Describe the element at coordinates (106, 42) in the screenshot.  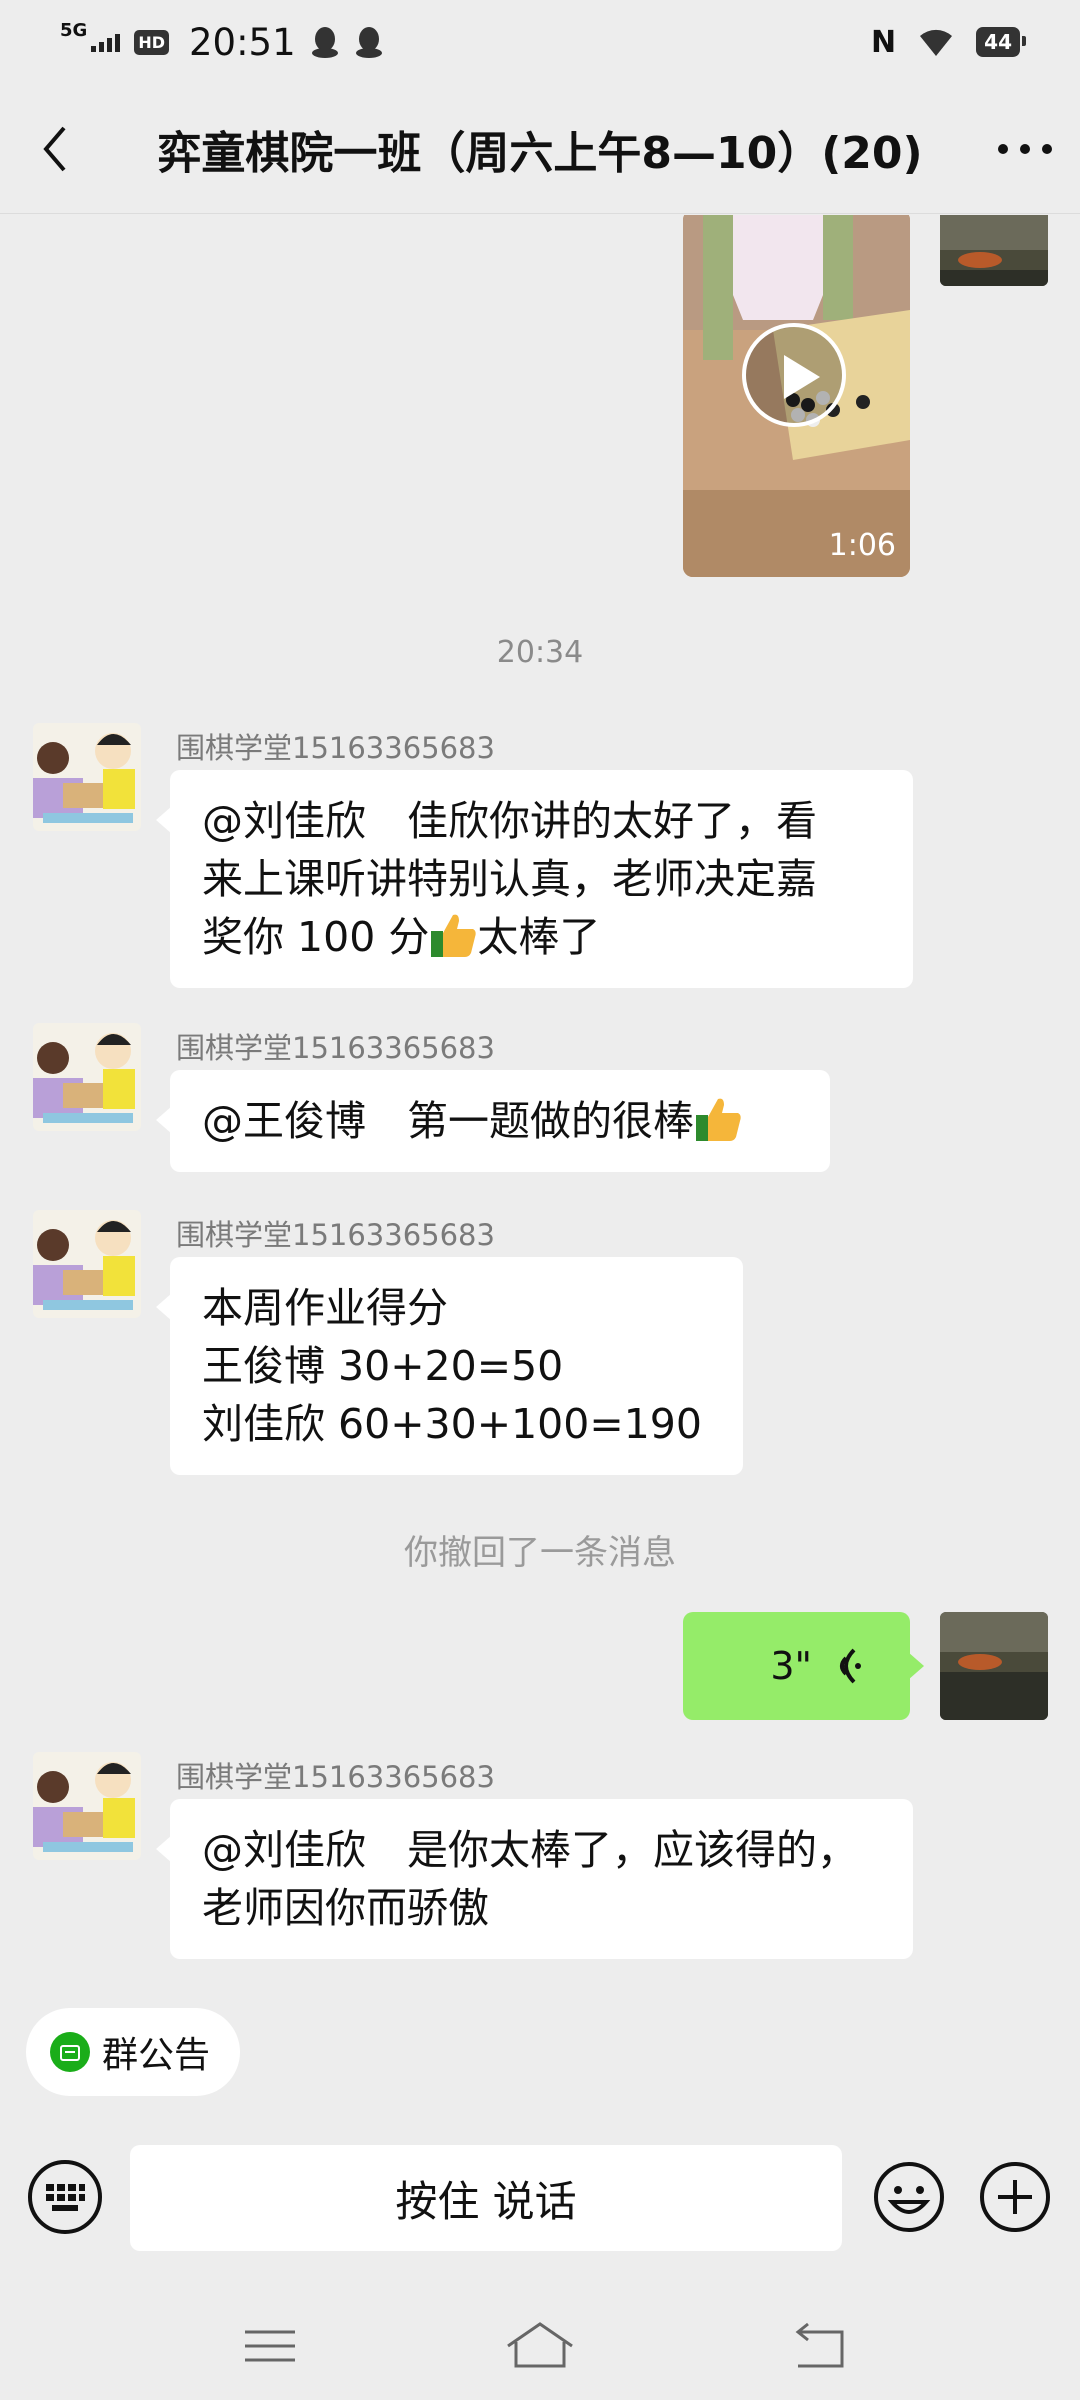
I see `signal-icon` at that location.